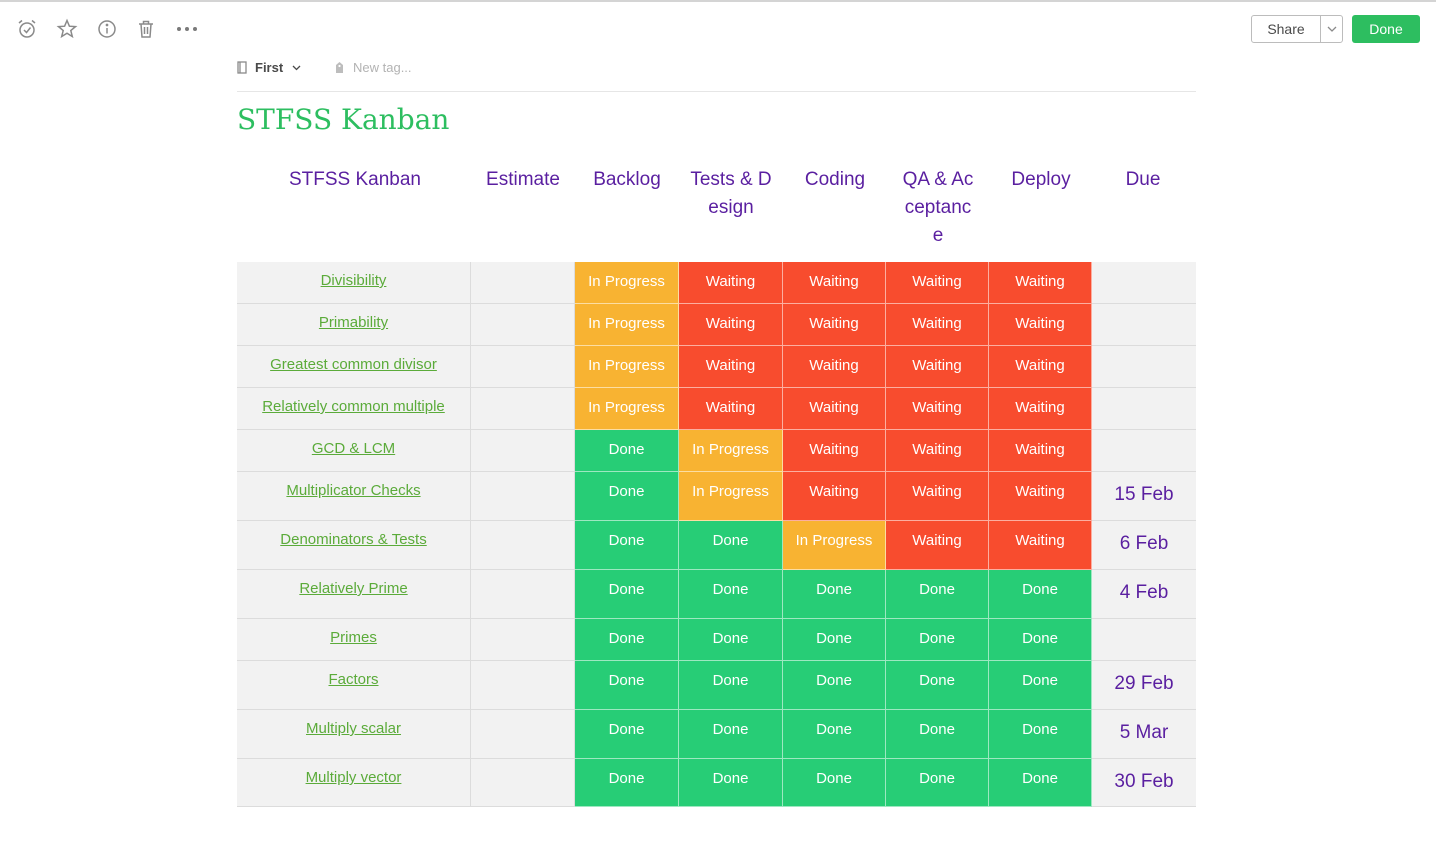 The height and width of the screenshot is (841, 1436). Describe the element at coordinates (354, 280) in the screenshot. I see `topic-link: Divisibility` at that location.